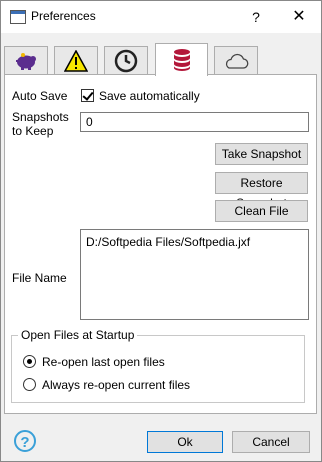 The image size is (322, 462). What do you see at coordinates (149, 96) in the screenshot?
I see `autosave-checkbox-label: Save automatically` at bounding box center [149, 96].